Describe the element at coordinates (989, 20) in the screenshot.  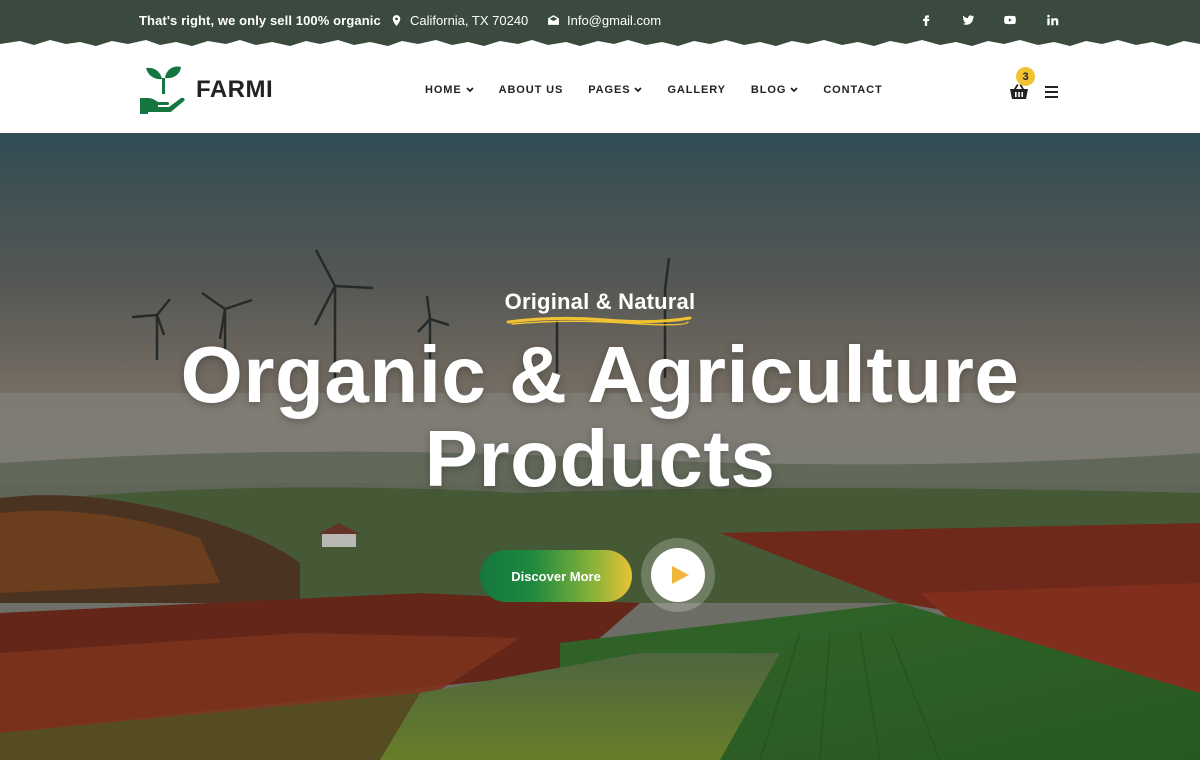
I see `social-links` at that location.